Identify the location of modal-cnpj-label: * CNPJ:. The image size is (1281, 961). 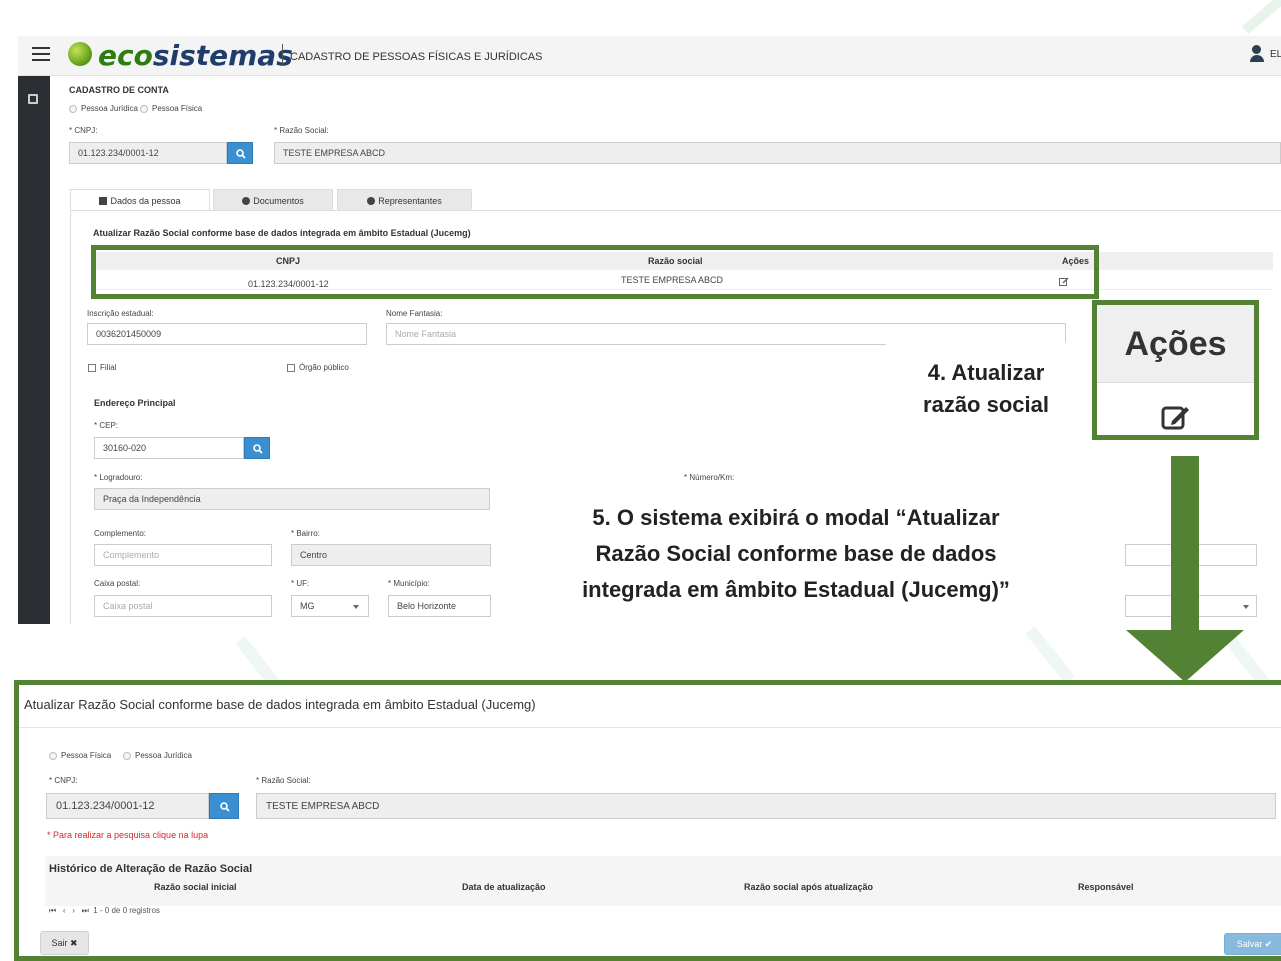
(63, 780).